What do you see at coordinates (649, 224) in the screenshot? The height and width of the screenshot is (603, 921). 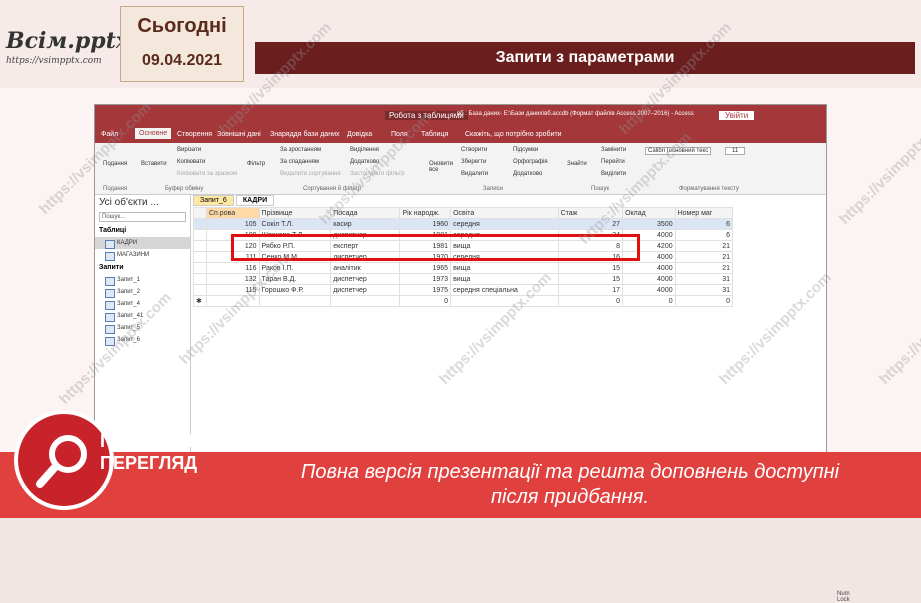 I see `table-cell: 3500` at bounding box center [649, 224].